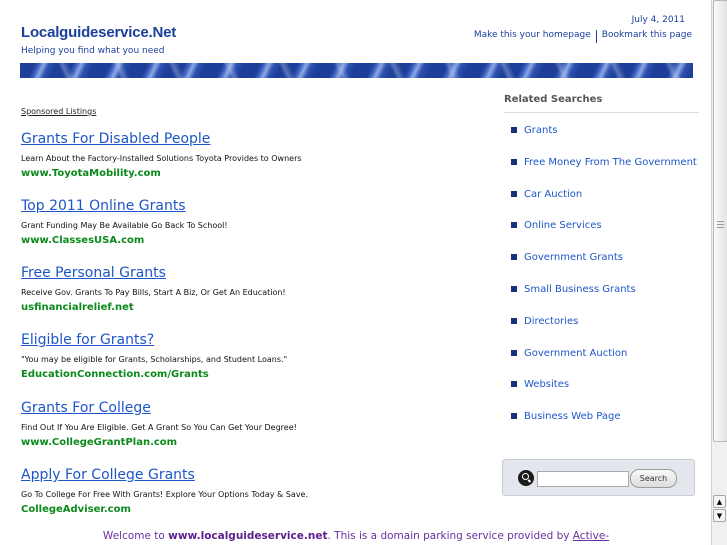 This screenshot has width=727, height=545. I want to click on date-label: July 4, 2011, so click(658, 20).